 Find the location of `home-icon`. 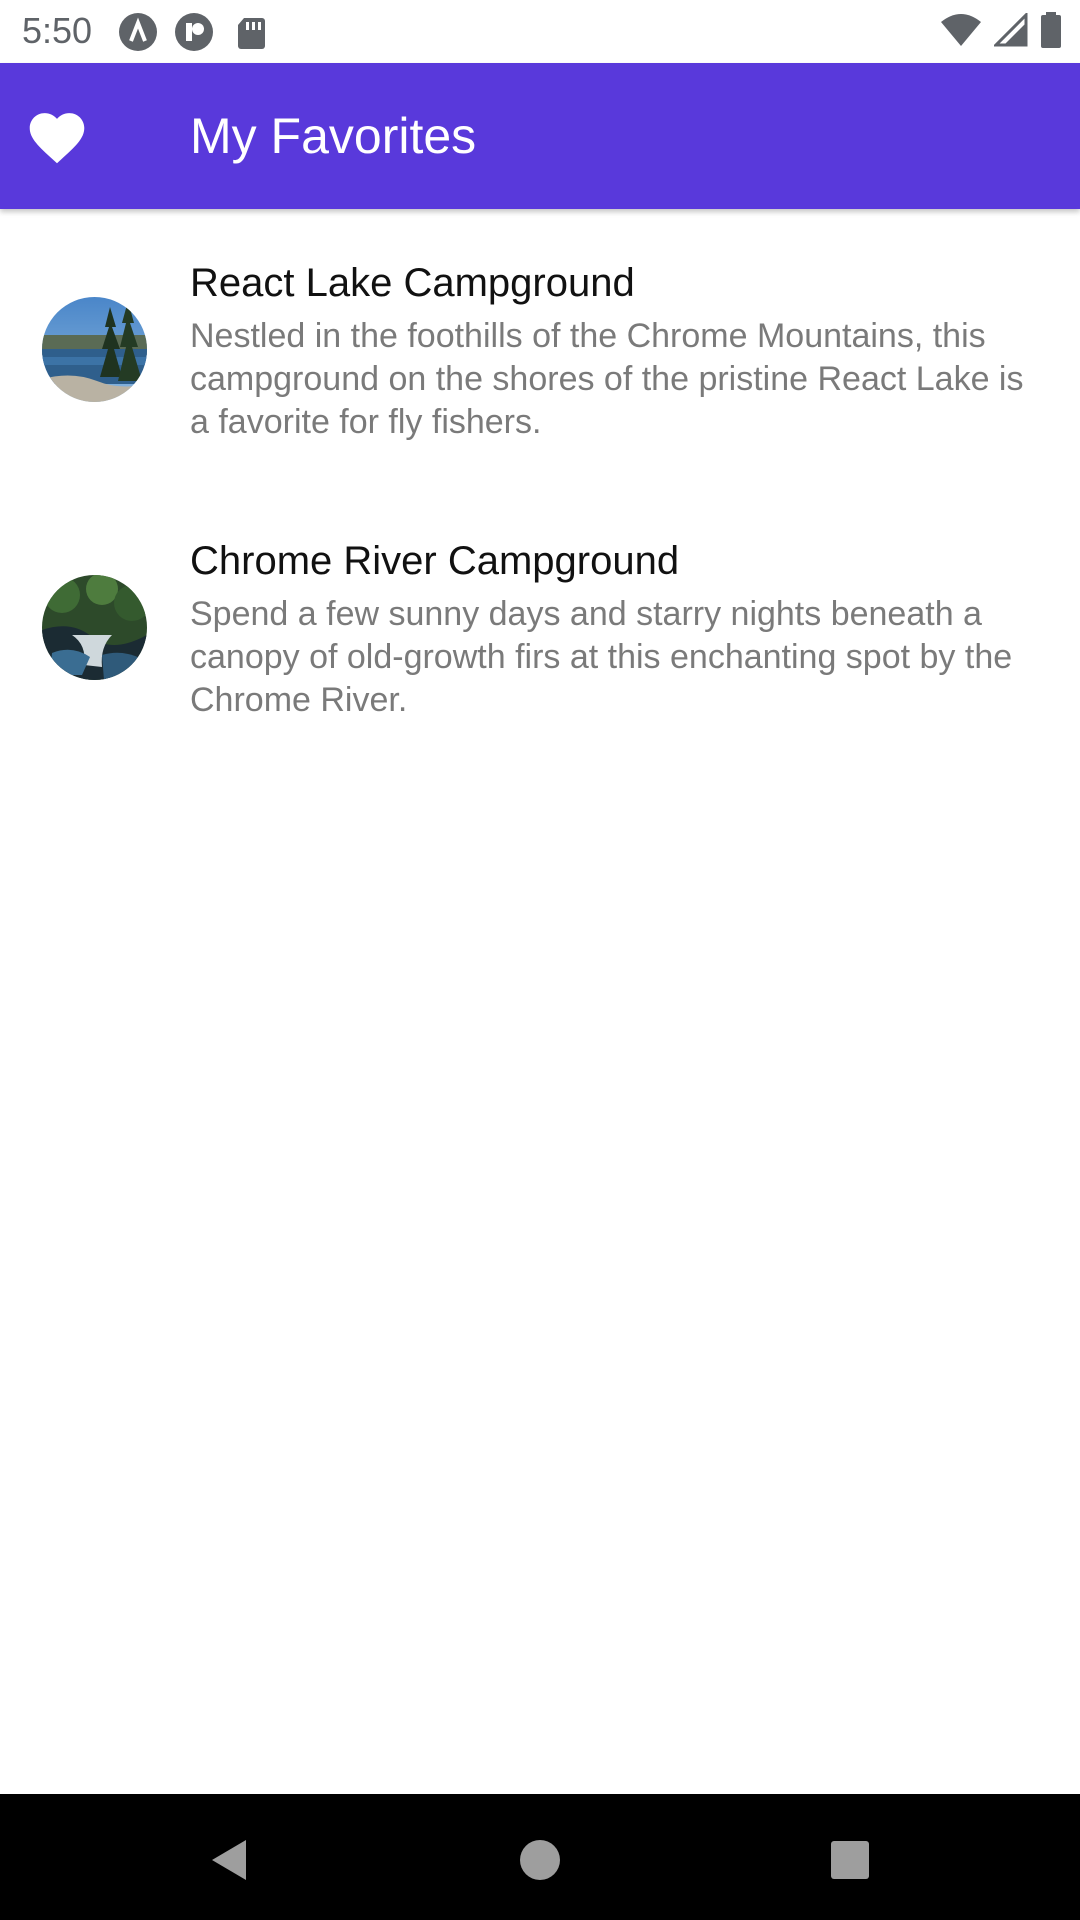

home-icon is located at coordinates (540, 1860).